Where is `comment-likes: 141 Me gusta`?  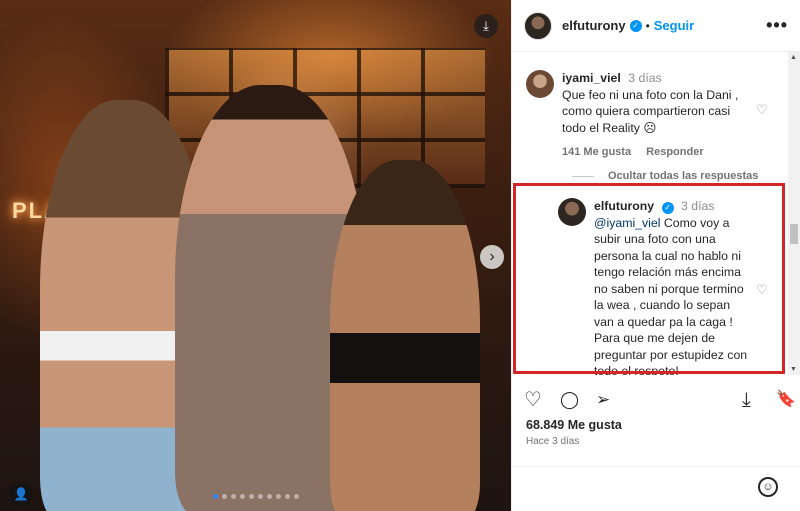
comment-likes: 141 Me gusta is located at coordinates (596, 152).